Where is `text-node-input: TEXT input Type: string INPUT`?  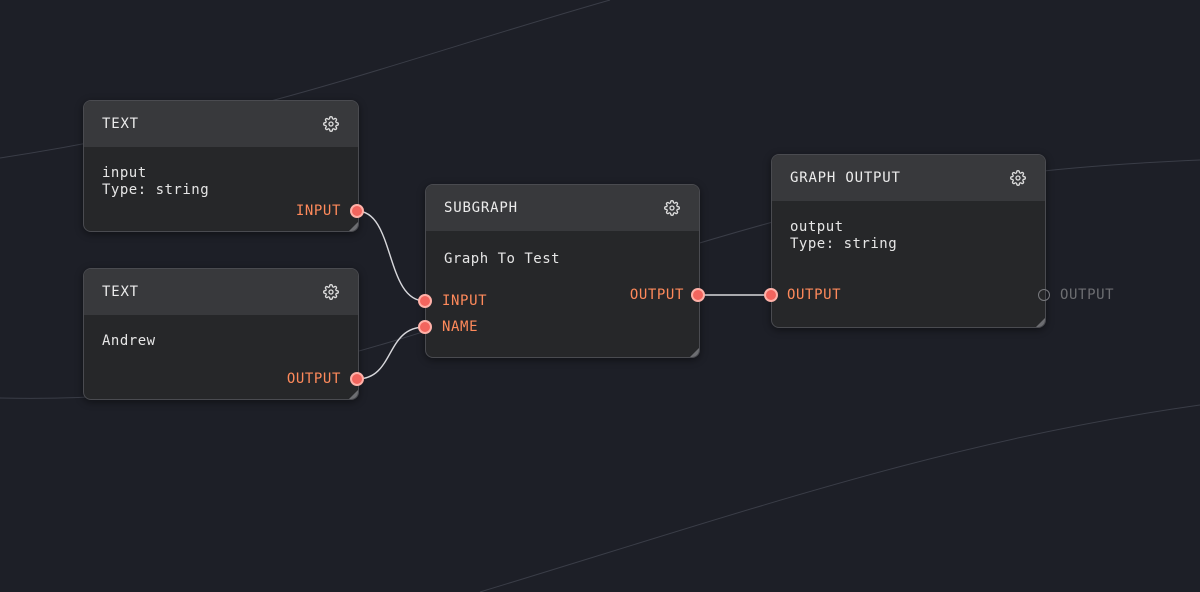
text-node-input: TEXT input Type: string INPUT is located at coordinates (221, 166).